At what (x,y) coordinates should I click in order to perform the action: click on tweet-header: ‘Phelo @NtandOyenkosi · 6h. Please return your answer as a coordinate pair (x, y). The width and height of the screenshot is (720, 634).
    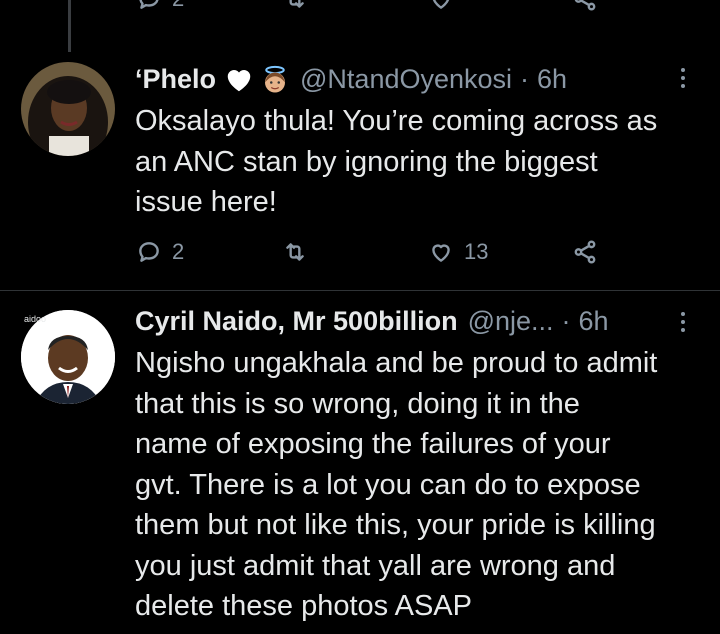
    Looking at the image, I should click on (351, 79).